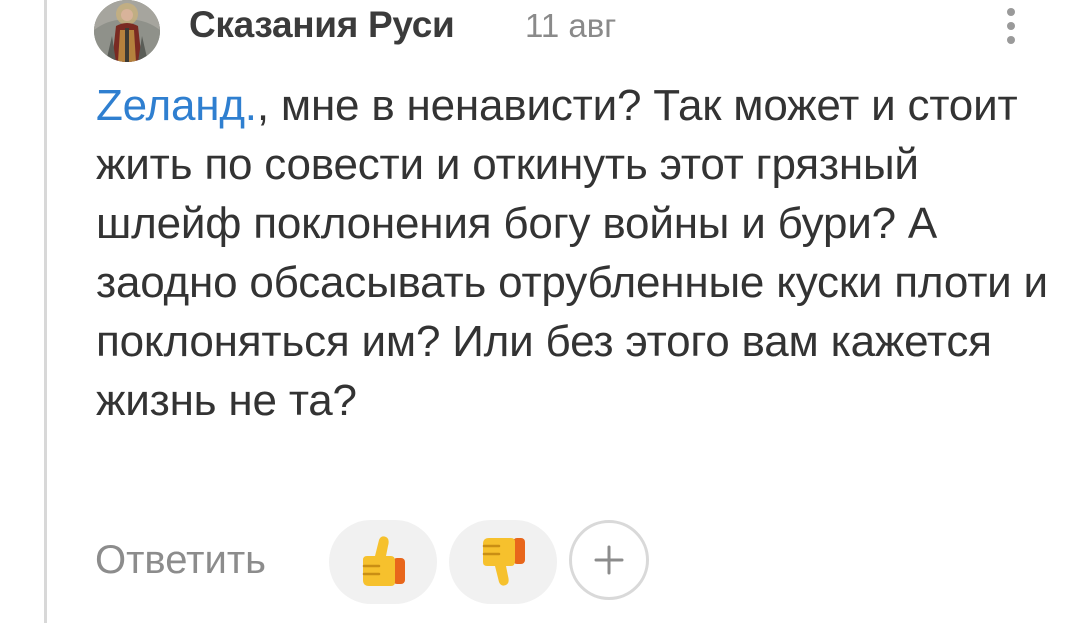 The image size is (1080, 623). I want to click on warrior-saint-avatar-icon, so click(127, 31).